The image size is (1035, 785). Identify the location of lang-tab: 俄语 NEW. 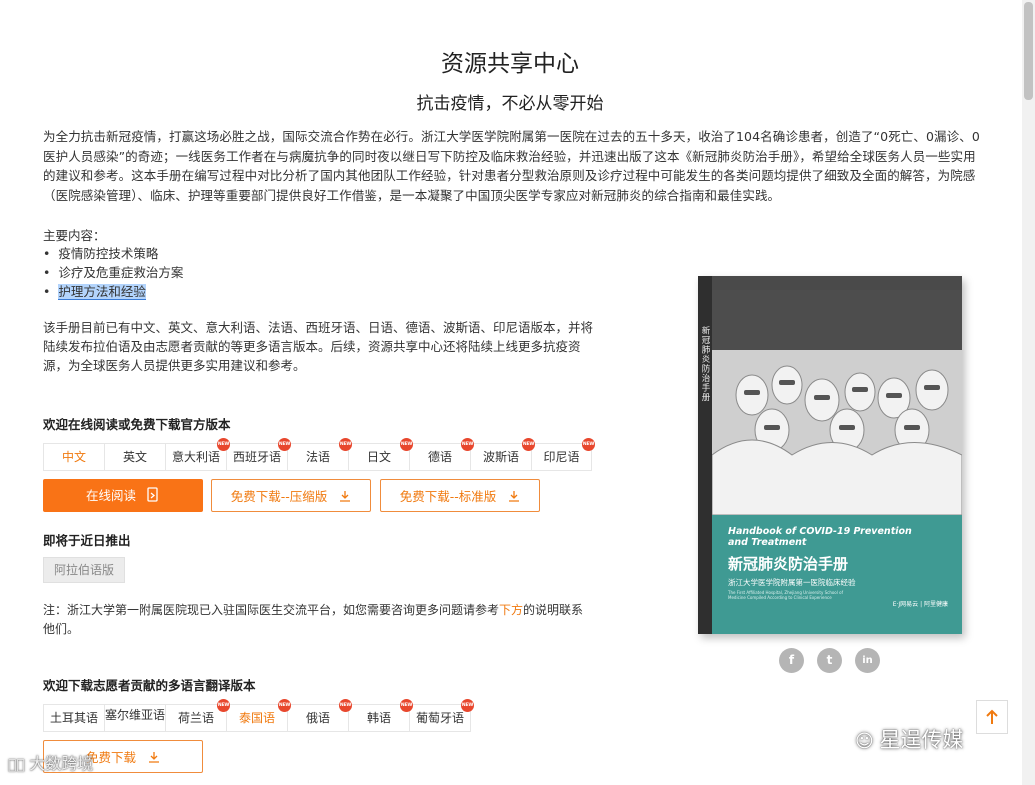
(320, 715).